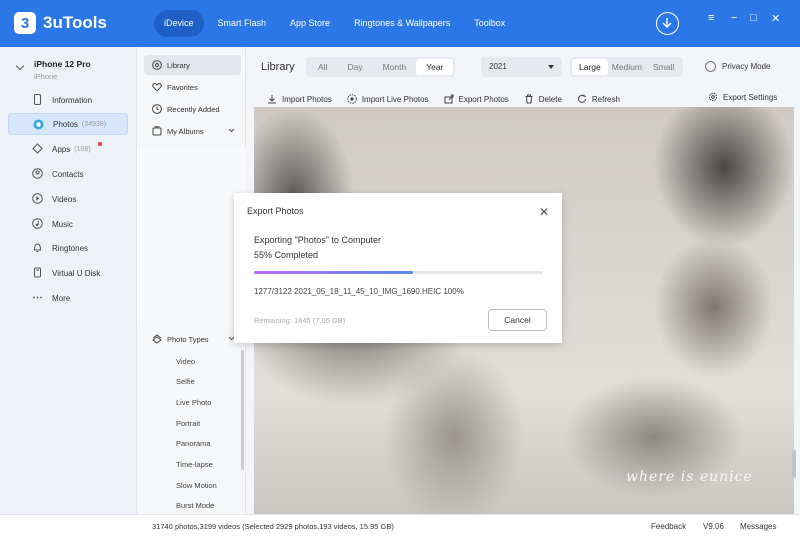 This screenshot has height=538, width=800. I want to click on sidebar-item-label: More, so click(61, 298).